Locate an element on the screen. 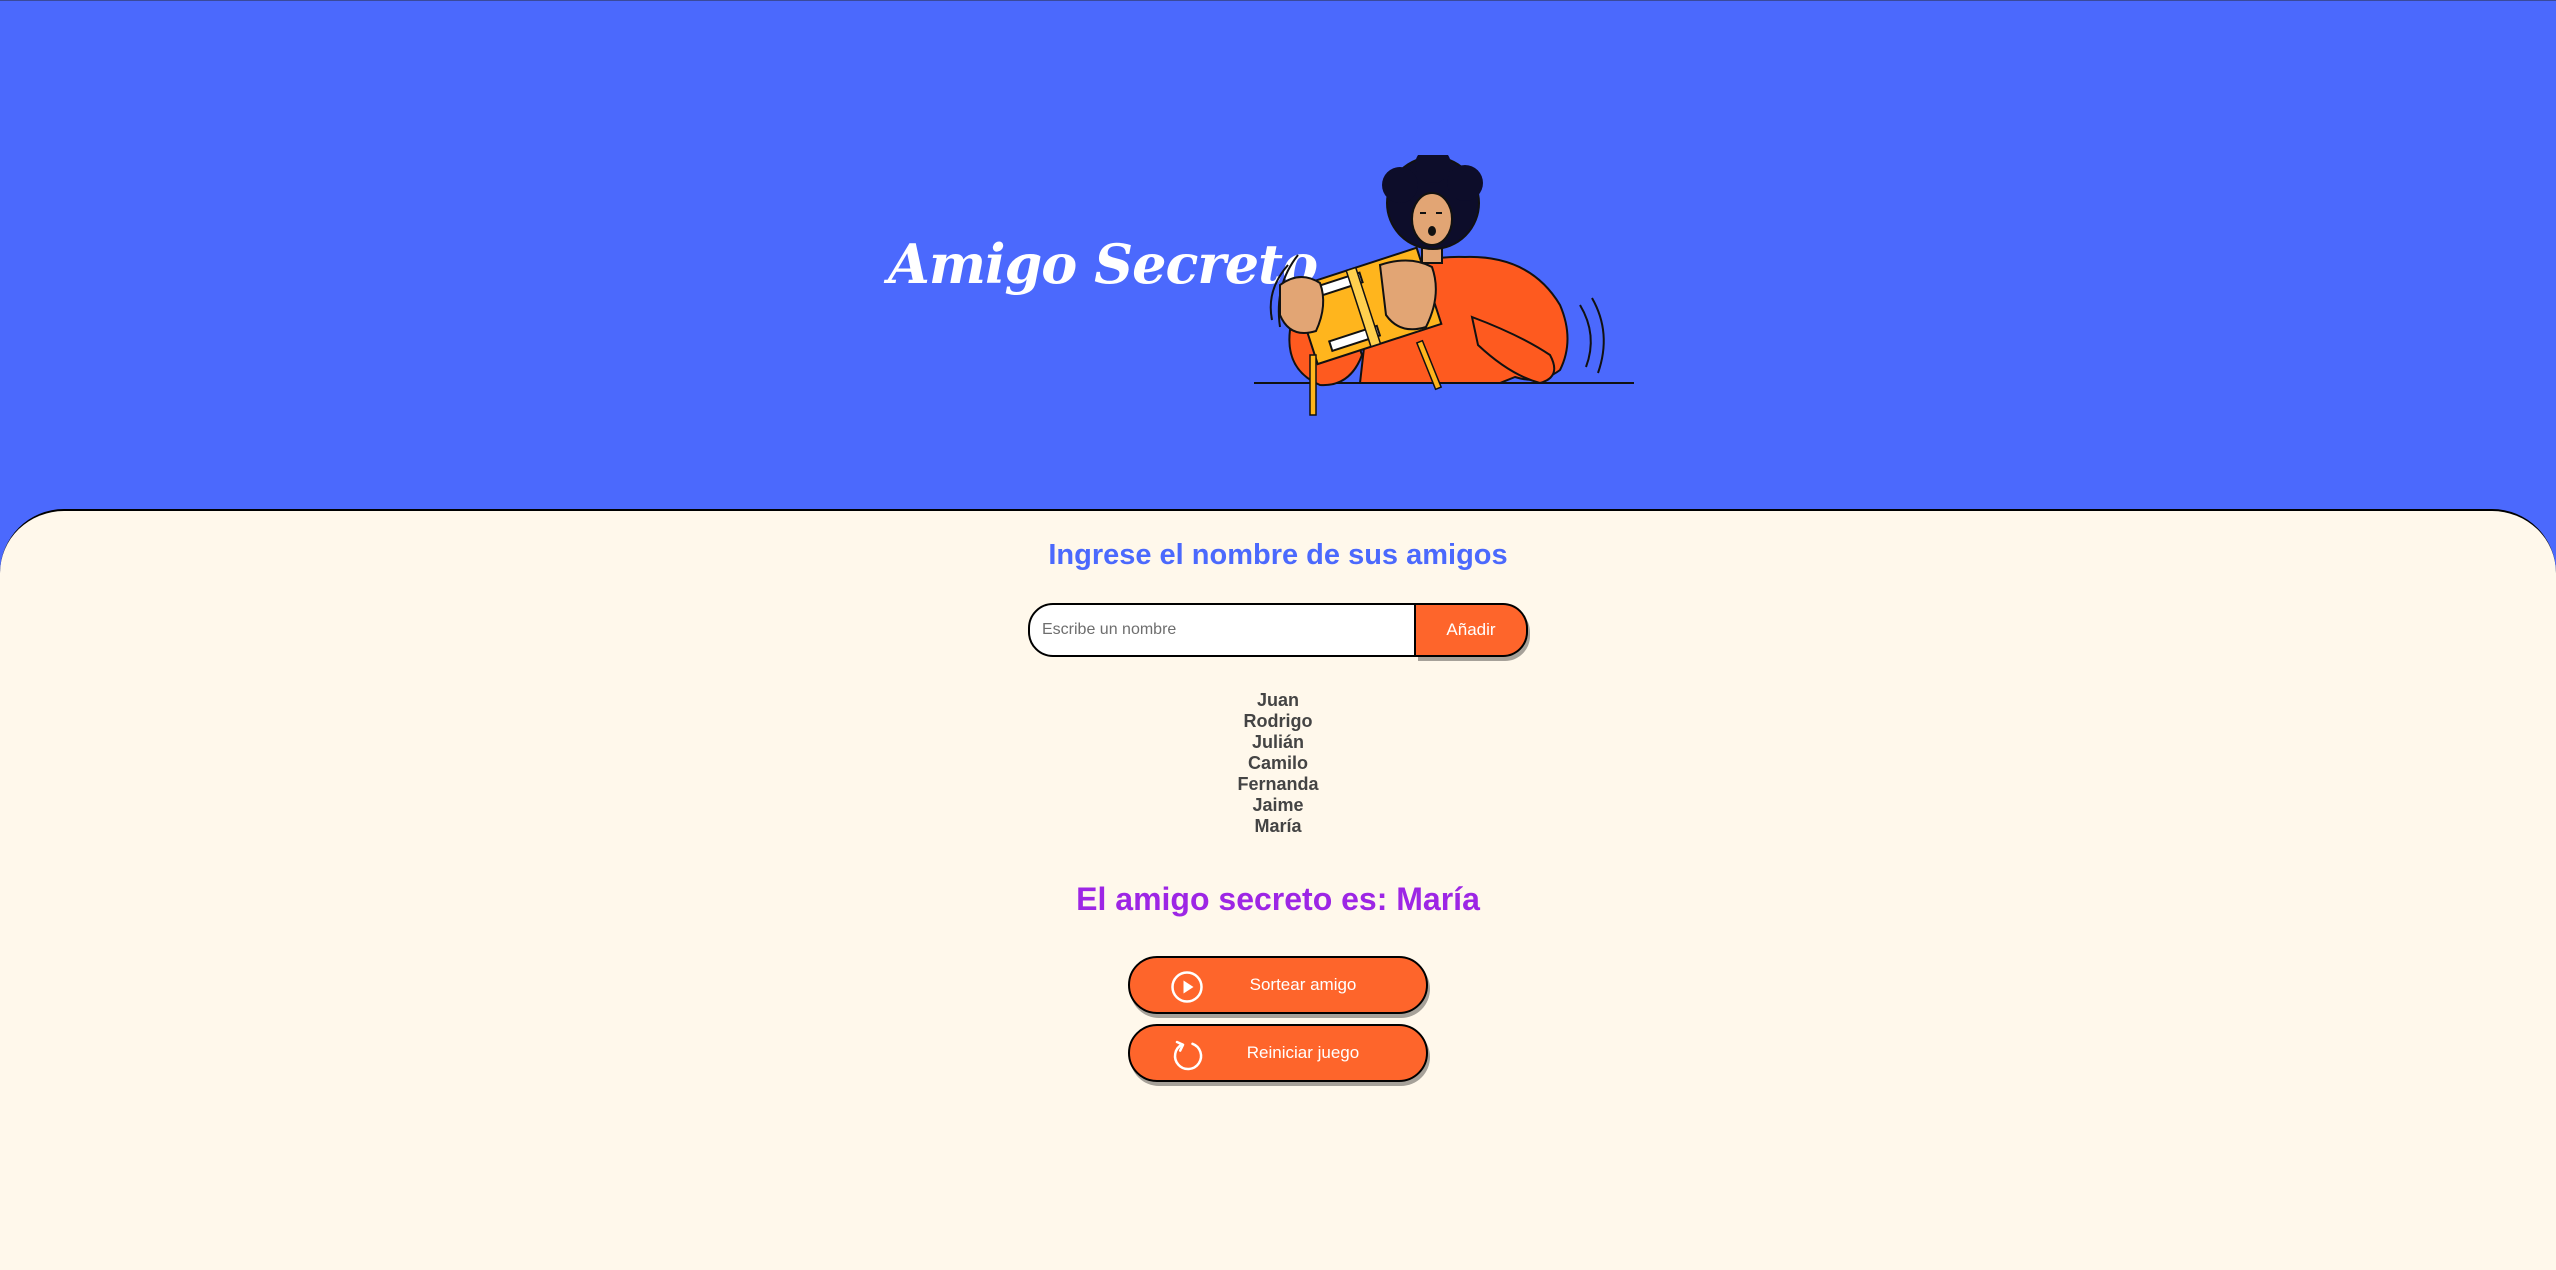 This screenshot has height=1270, width=2556. gift-illustration is located at coordinates (1444, 285).